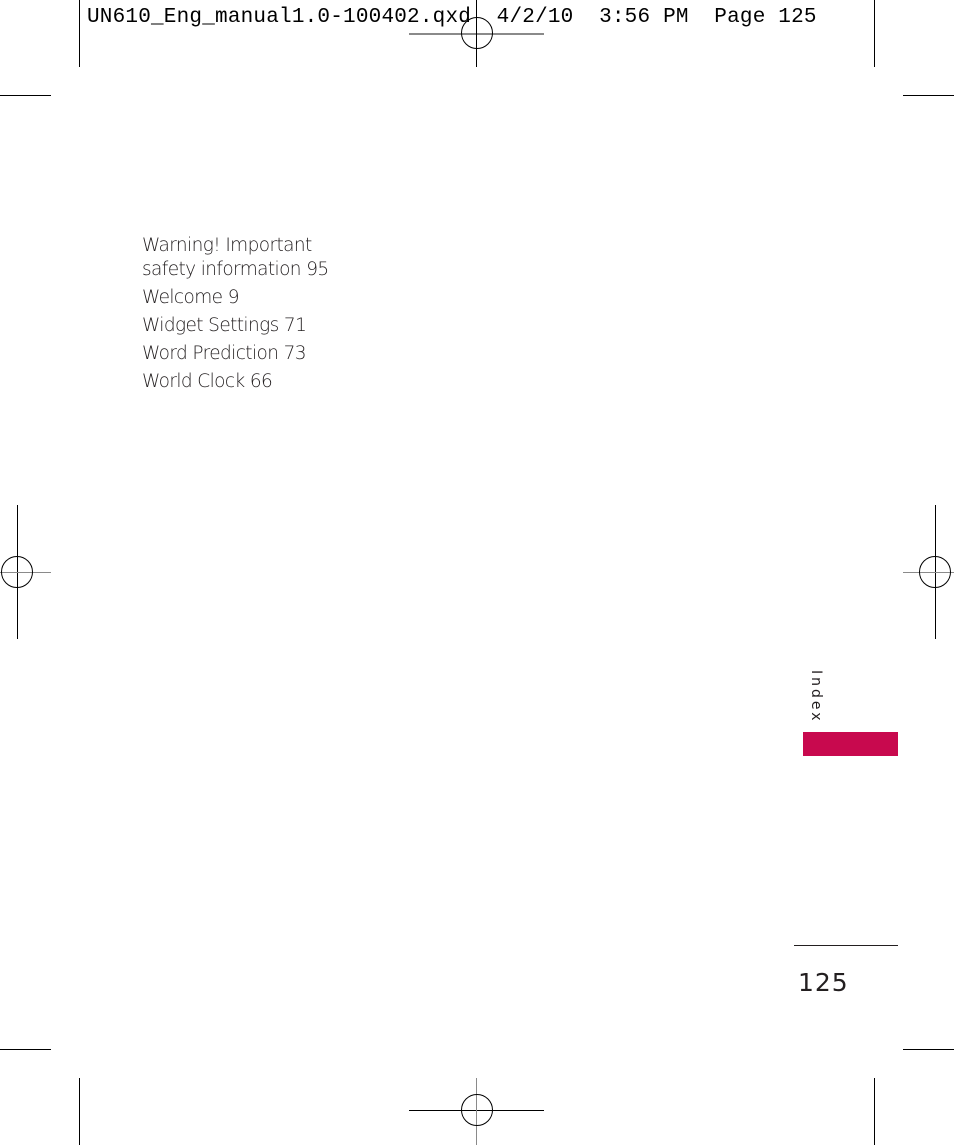 The height and width of the screenshot is (1145, 954). What do you see at coordinates (823, 982) in the screenshot?
I see `page-number: 125` at bounding box center [823, 982].